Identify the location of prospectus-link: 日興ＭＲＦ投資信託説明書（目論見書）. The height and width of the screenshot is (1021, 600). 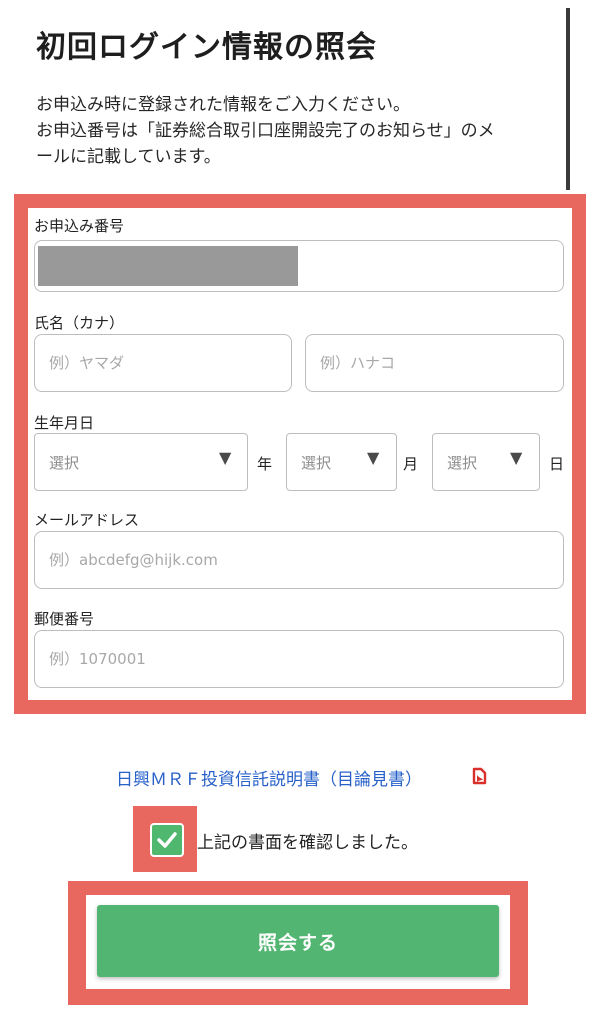
(269, 777).